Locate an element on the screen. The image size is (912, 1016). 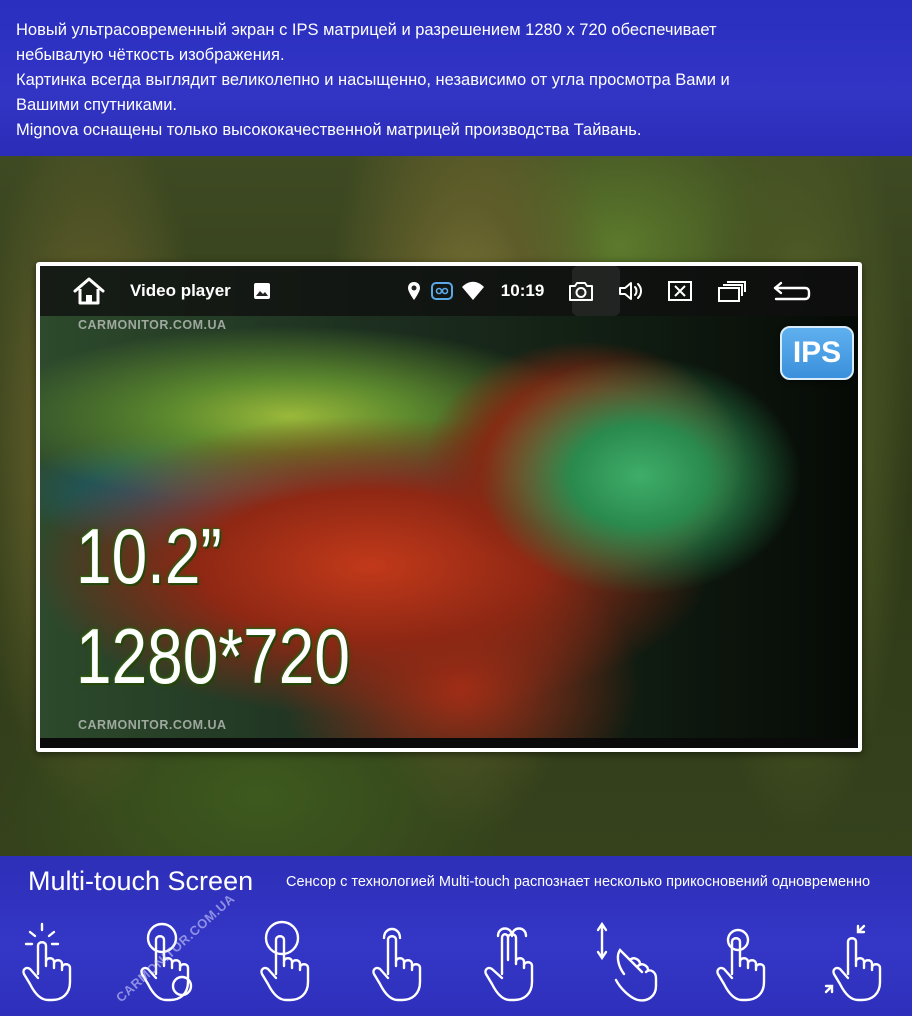
point-gesture-icon is located at coordinates (744, 960).